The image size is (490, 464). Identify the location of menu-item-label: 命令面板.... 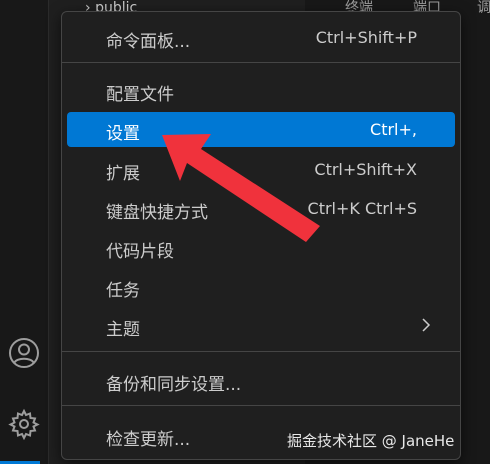
(148, 42).